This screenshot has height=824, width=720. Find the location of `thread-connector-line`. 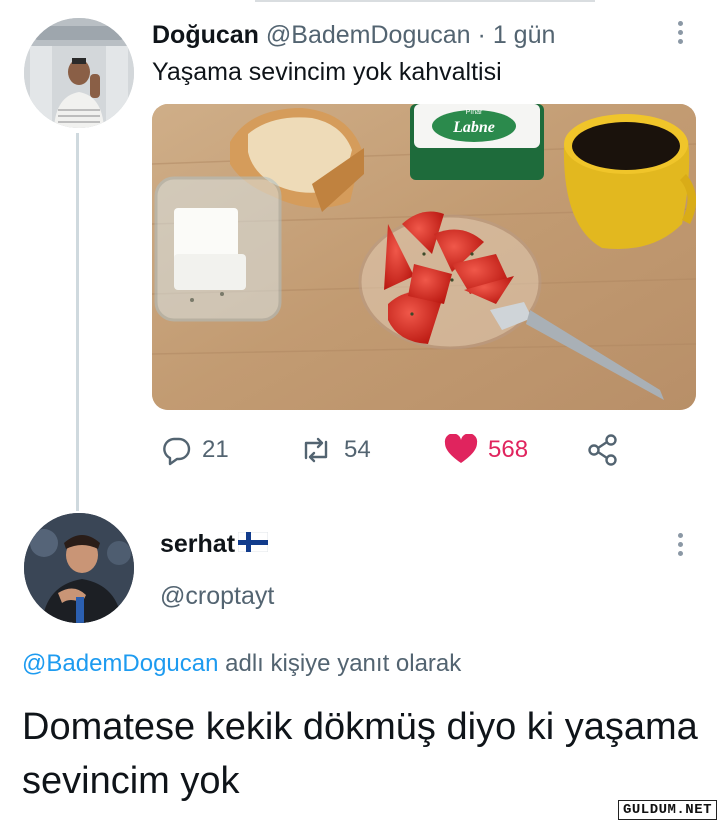

thread-connector-line is located at coordinates (77, 322).